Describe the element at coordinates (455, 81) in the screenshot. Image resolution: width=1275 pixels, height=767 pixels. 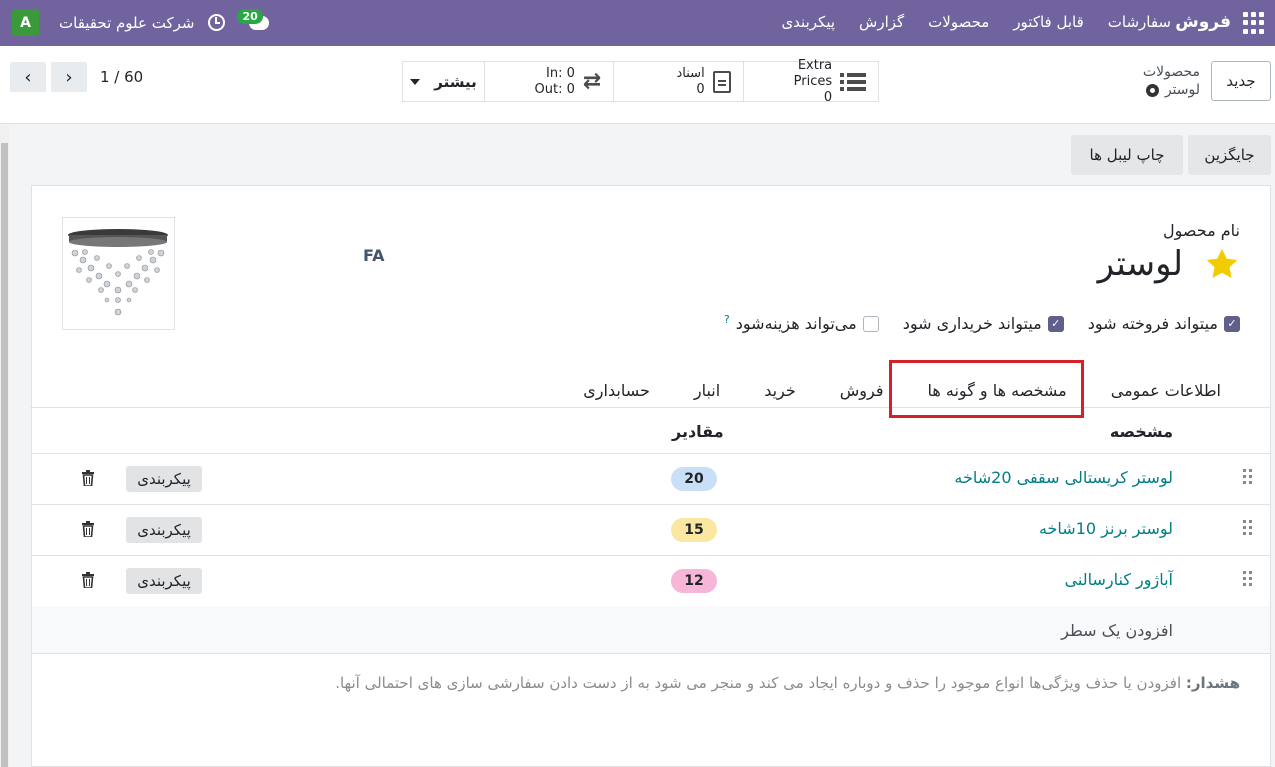
I see `more-label: بیشتر` at that location.